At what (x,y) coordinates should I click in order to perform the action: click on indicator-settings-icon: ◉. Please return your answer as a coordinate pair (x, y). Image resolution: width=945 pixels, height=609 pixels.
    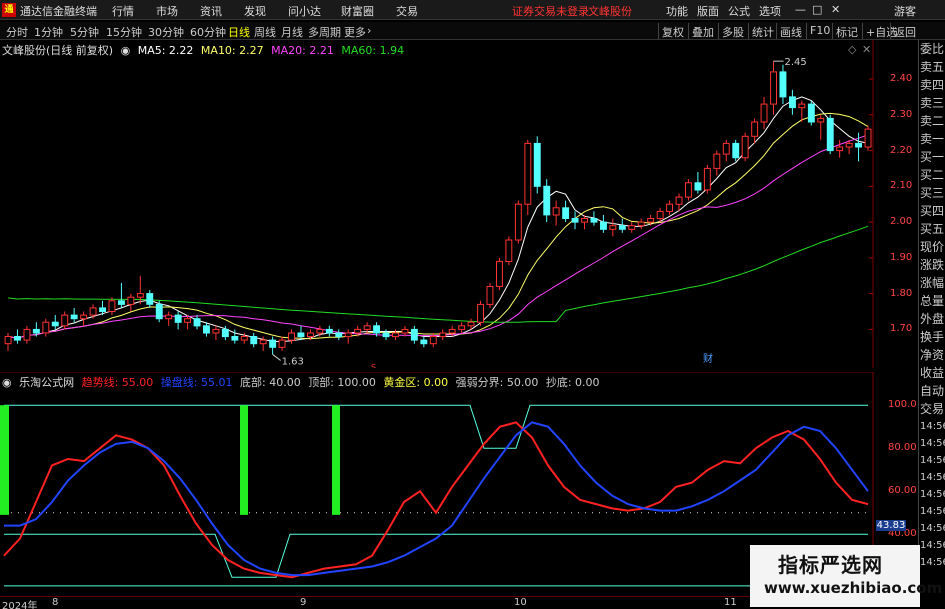
    Looking at the image, I should click on (7, 382).